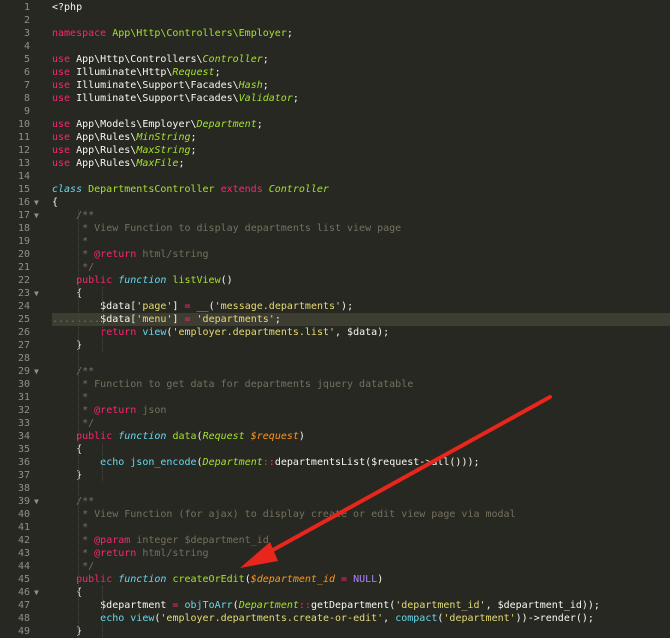  Describe the element at coordinates (406, 476) in the screenshot. I see `arrow-shaft` at that location.